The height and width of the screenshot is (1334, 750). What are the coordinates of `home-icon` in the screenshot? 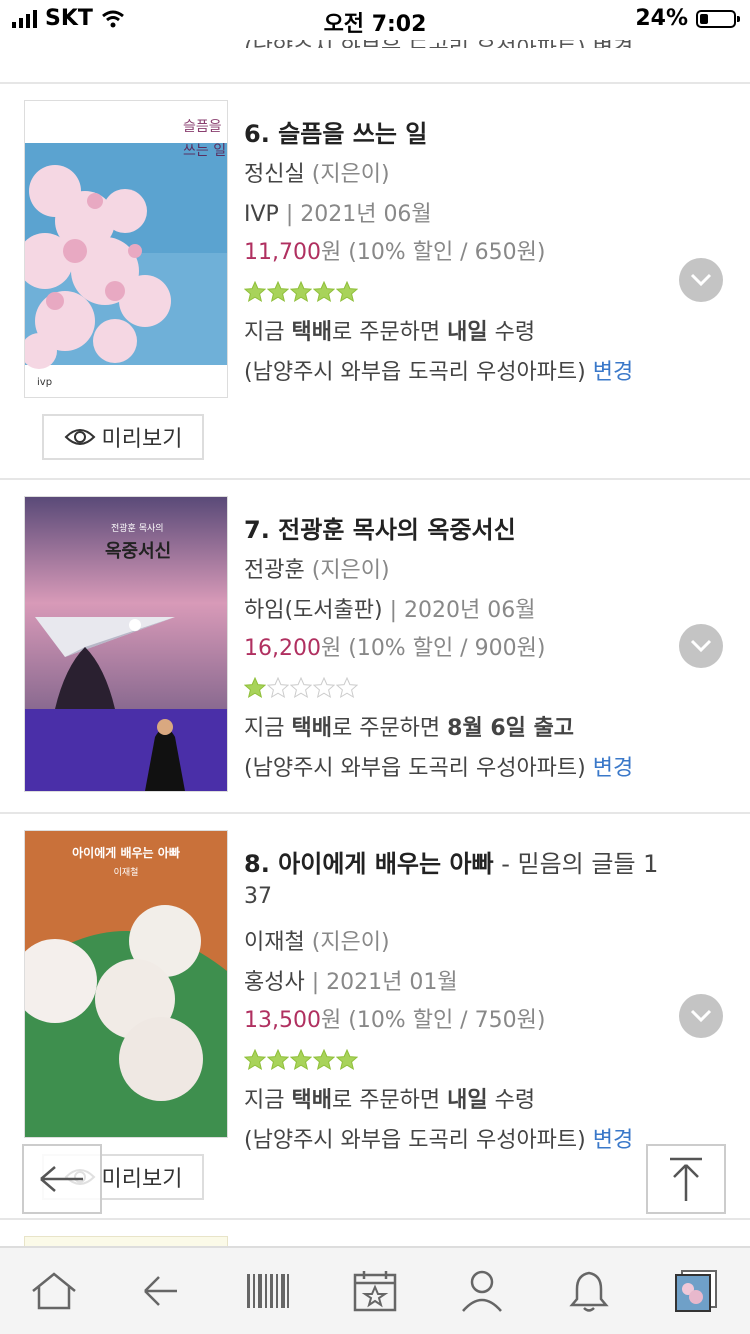 It's located at (53, 1291).